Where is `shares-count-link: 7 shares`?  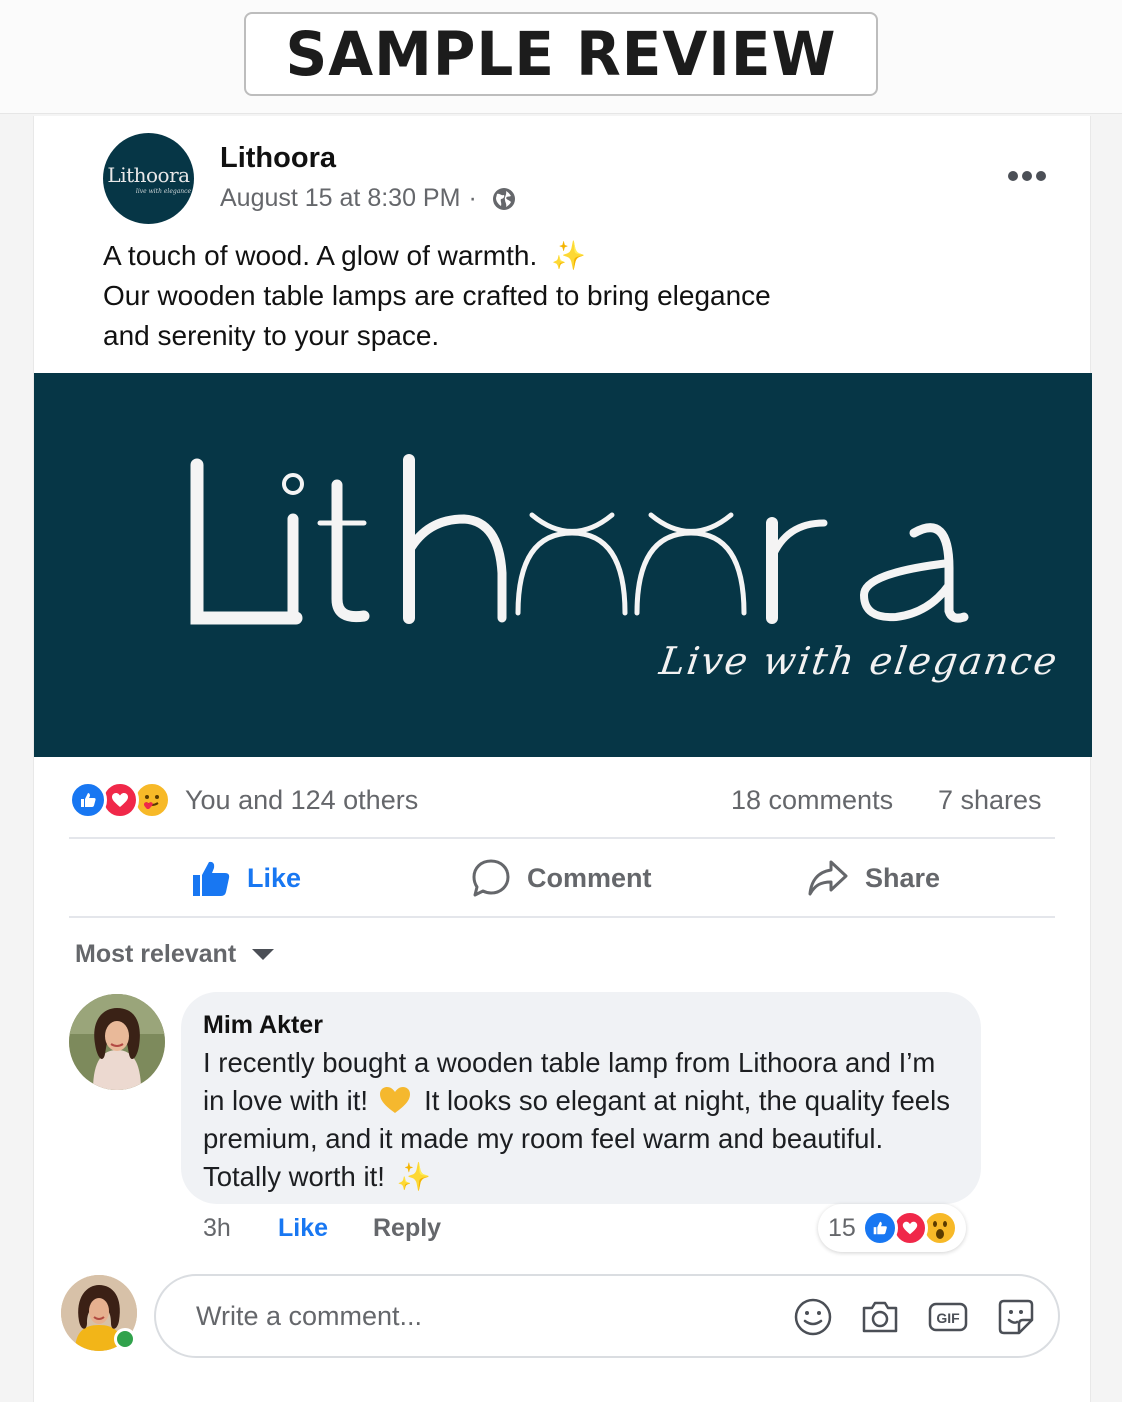
shares-count-link: 7 shares is located at coordinates (990, 800).